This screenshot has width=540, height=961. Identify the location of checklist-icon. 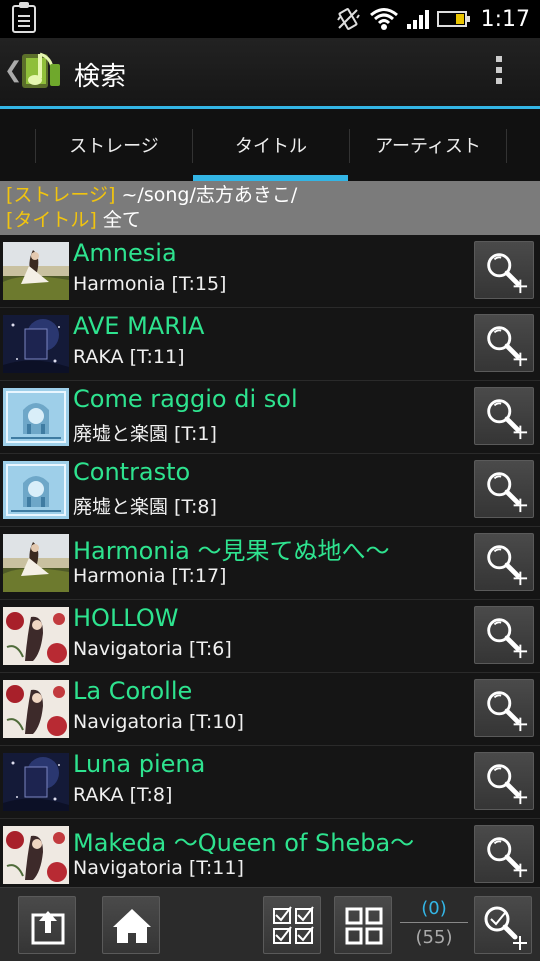
(293, 925).